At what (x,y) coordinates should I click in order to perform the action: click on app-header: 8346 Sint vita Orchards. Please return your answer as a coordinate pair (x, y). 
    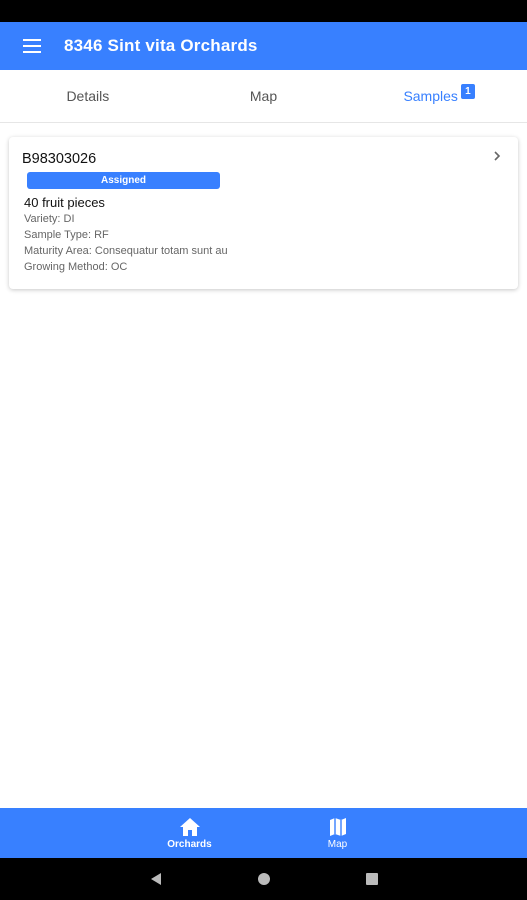
    Looking at the image, I should click on (263, 46).